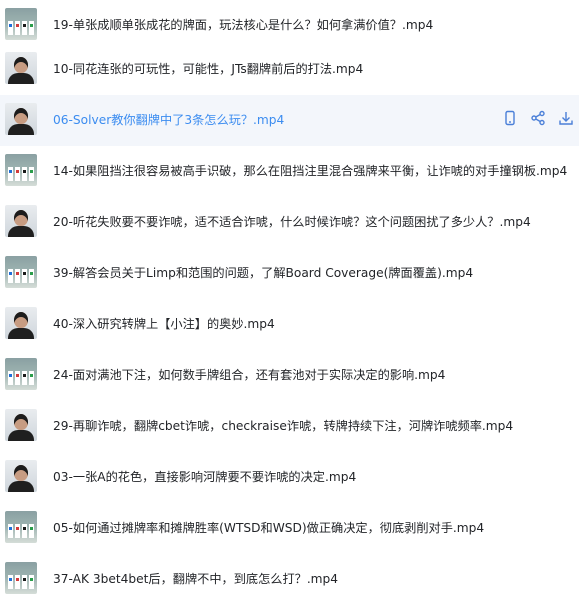 This screenshot has width=579, height=605. Describe the element at coordinates (289, 120) in the screenshot. I see `file-row: 06-Solver教你翻牌中了3条怎么玩？.mp4` at that location.